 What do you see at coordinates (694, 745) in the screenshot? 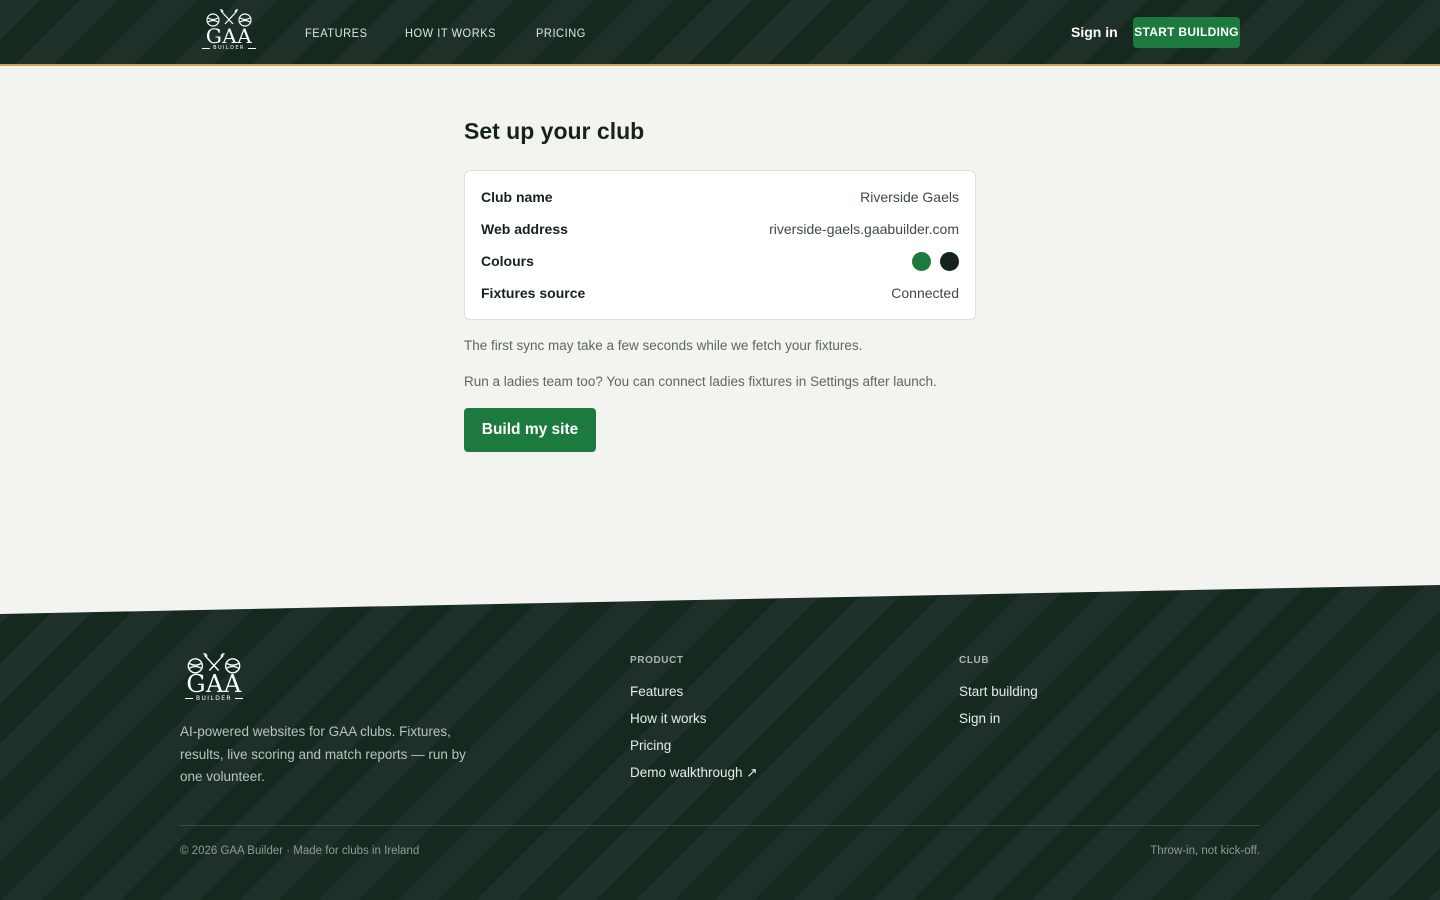
I see `footer-link-pricing: Pricing` at bounding box center [694, 745].